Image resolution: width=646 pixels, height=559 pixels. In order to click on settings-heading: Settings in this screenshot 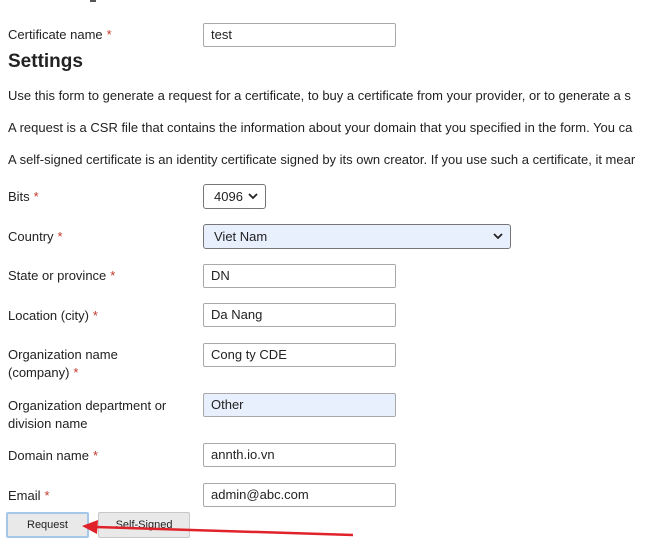, I will do `click(45, 61)`.